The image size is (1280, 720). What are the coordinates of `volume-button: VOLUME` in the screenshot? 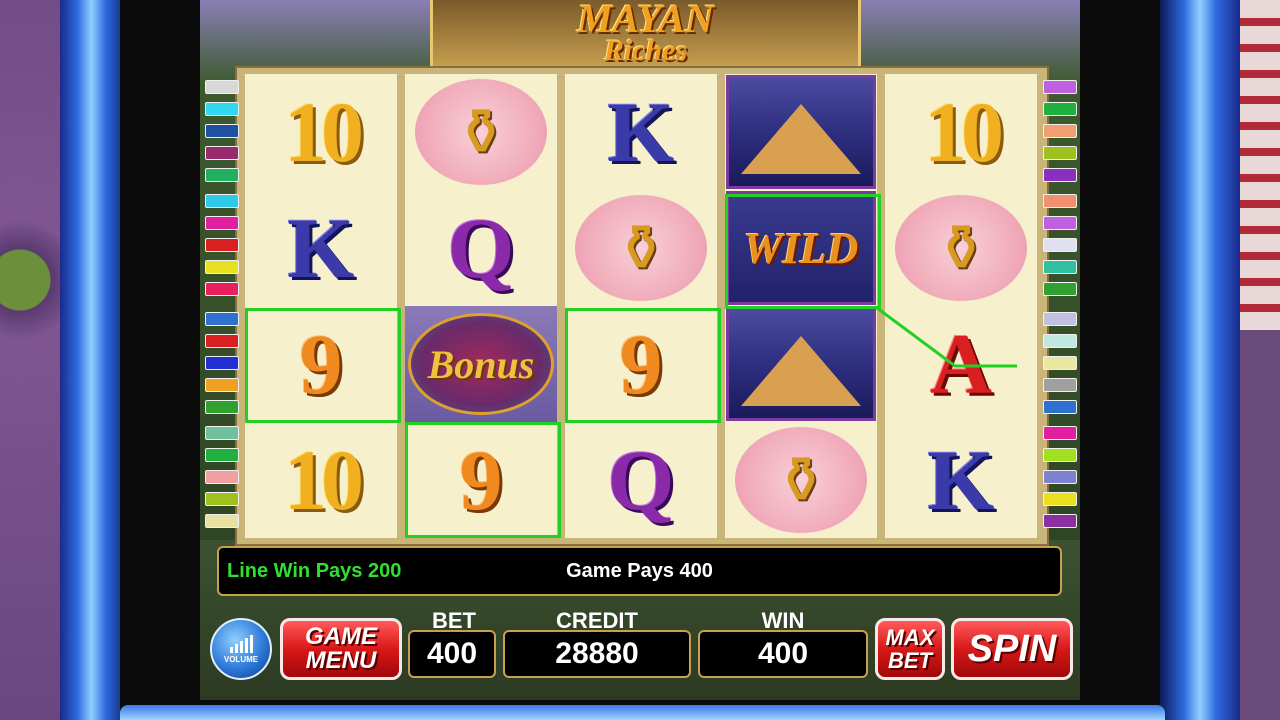 It's located at (241, 649).